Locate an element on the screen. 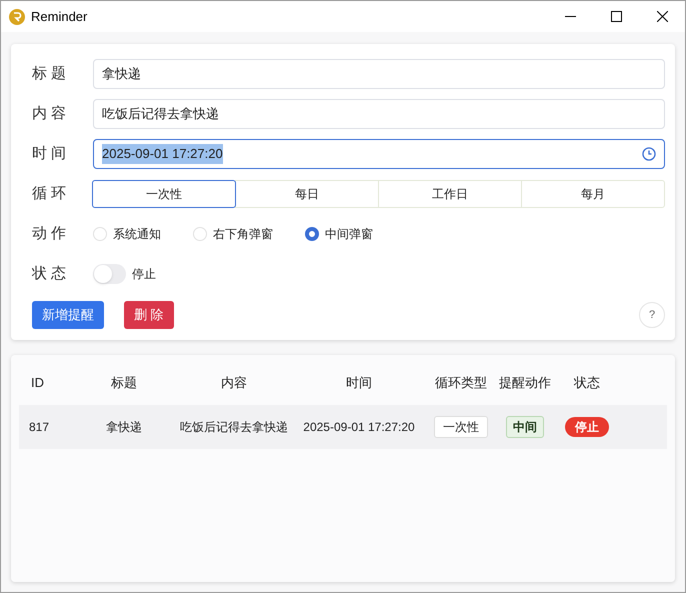 Image resolution: width=686 pixels, height=593 pixels. action-button: 新增提醒 is located at coordinates (68, 315).